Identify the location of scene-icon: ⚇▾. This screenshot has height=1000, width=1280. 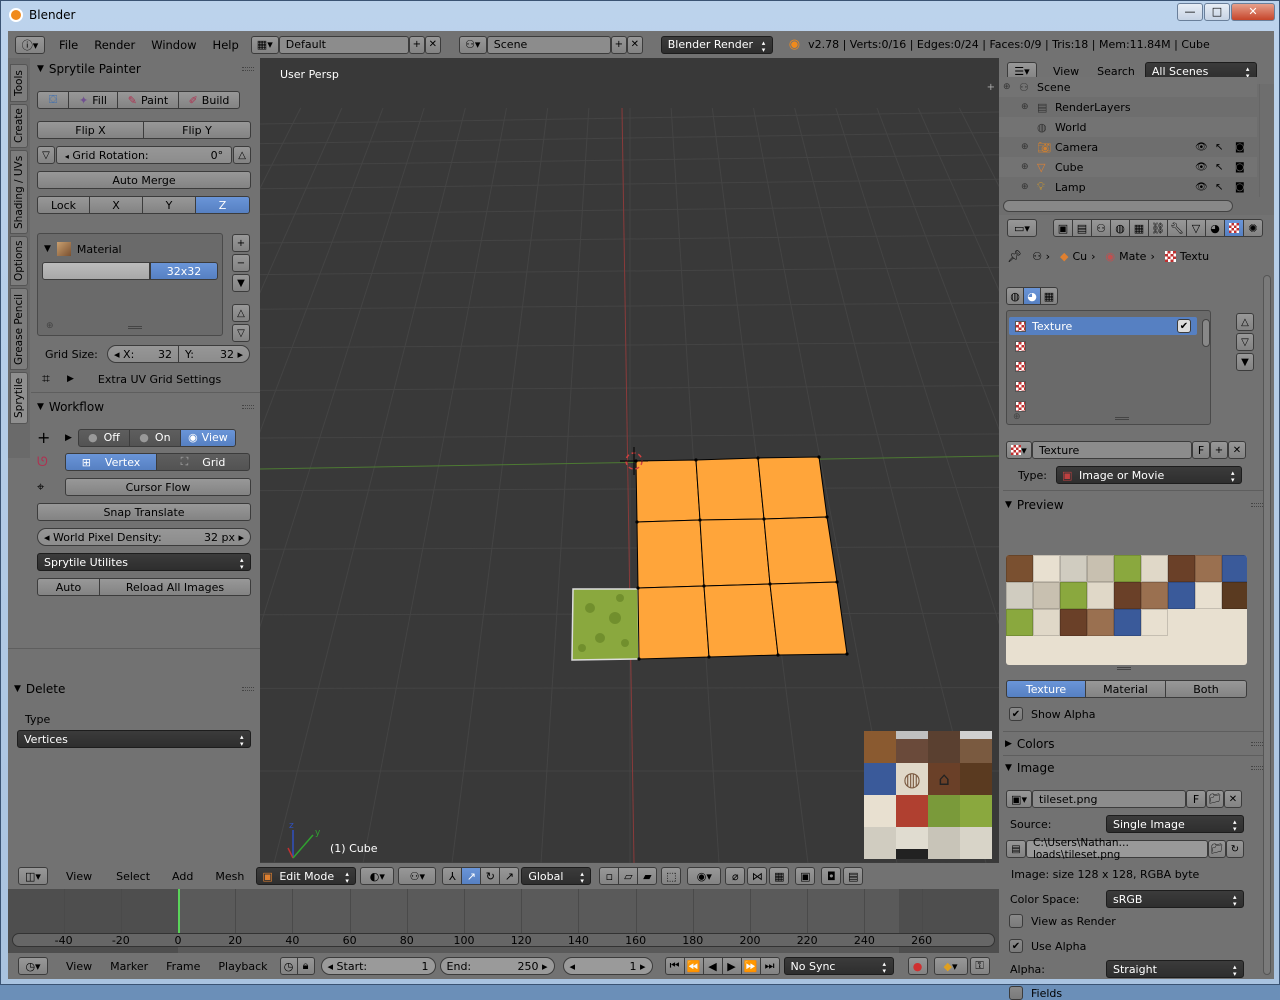
(473, 45).